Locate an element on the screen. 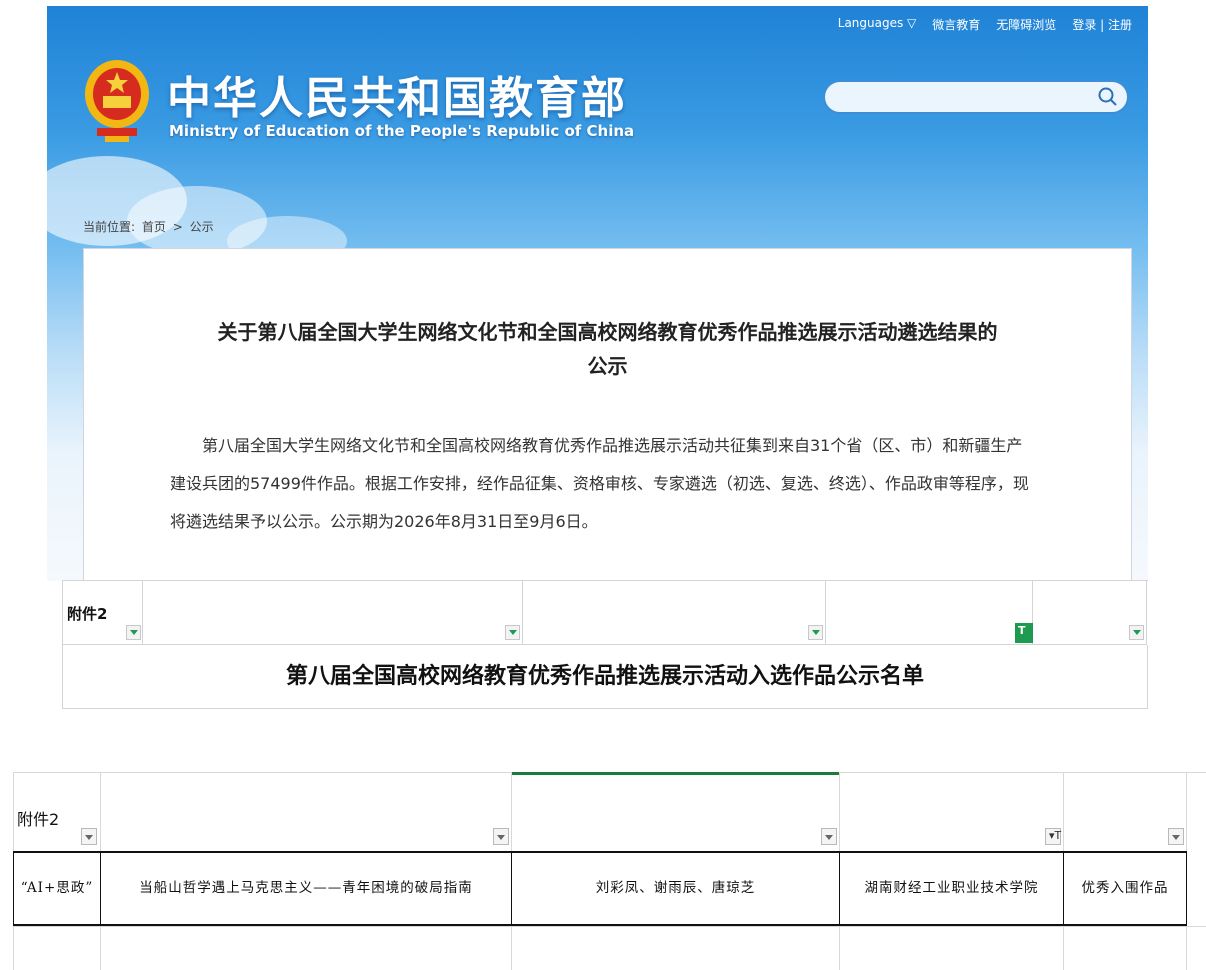 The image size is (1206, 970). sheet1-title: 第八届全国高校网络教育优秀作品推选展示活动入选作品公示名单 is located at coordinates (605, 677).